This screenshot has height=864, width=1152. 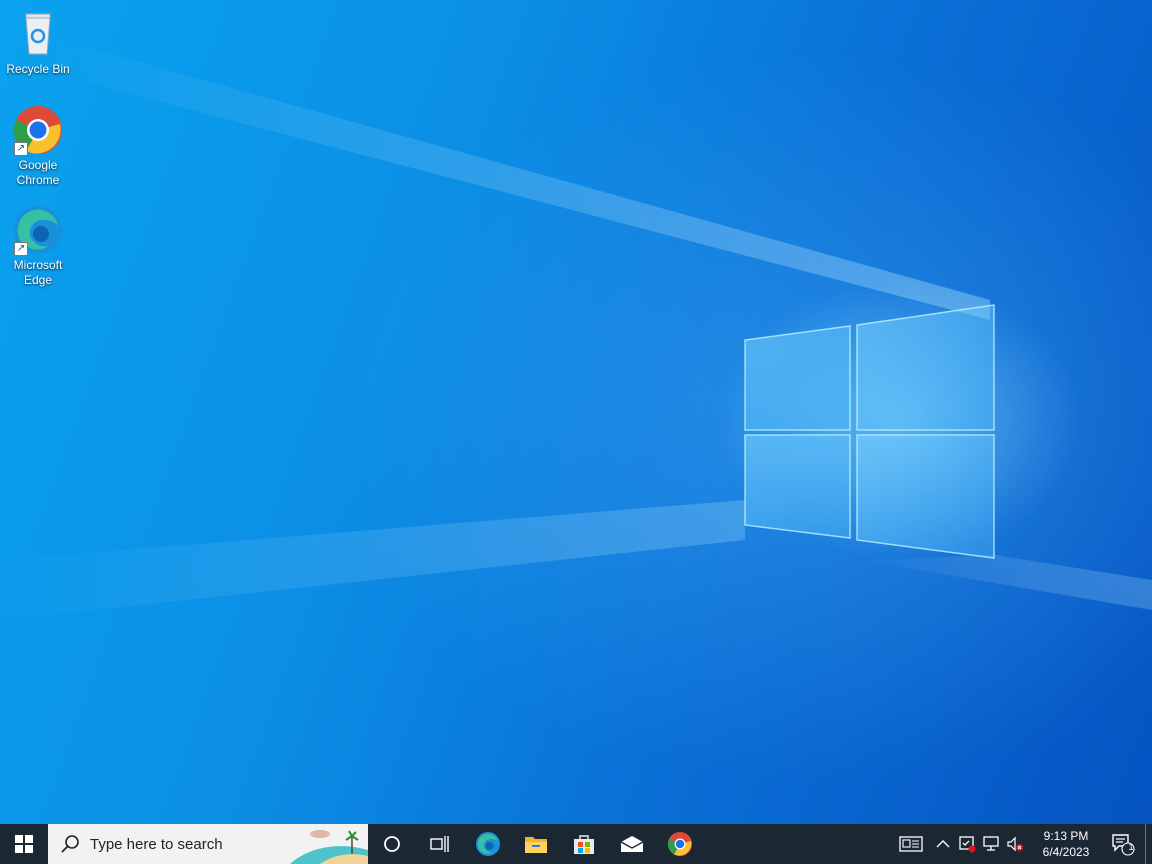 I want to click on store-icon, so click(x=584, y=844).